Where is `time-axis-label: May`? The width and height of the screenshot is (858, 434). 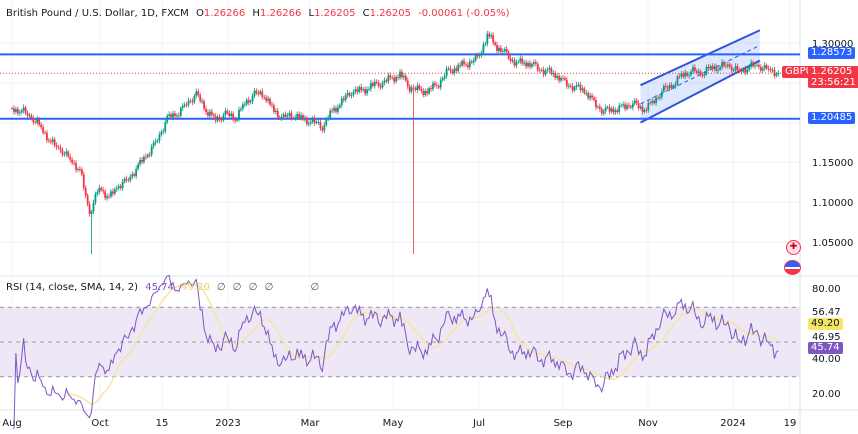
time-axis-label: May is located at coordinates (393, 423).